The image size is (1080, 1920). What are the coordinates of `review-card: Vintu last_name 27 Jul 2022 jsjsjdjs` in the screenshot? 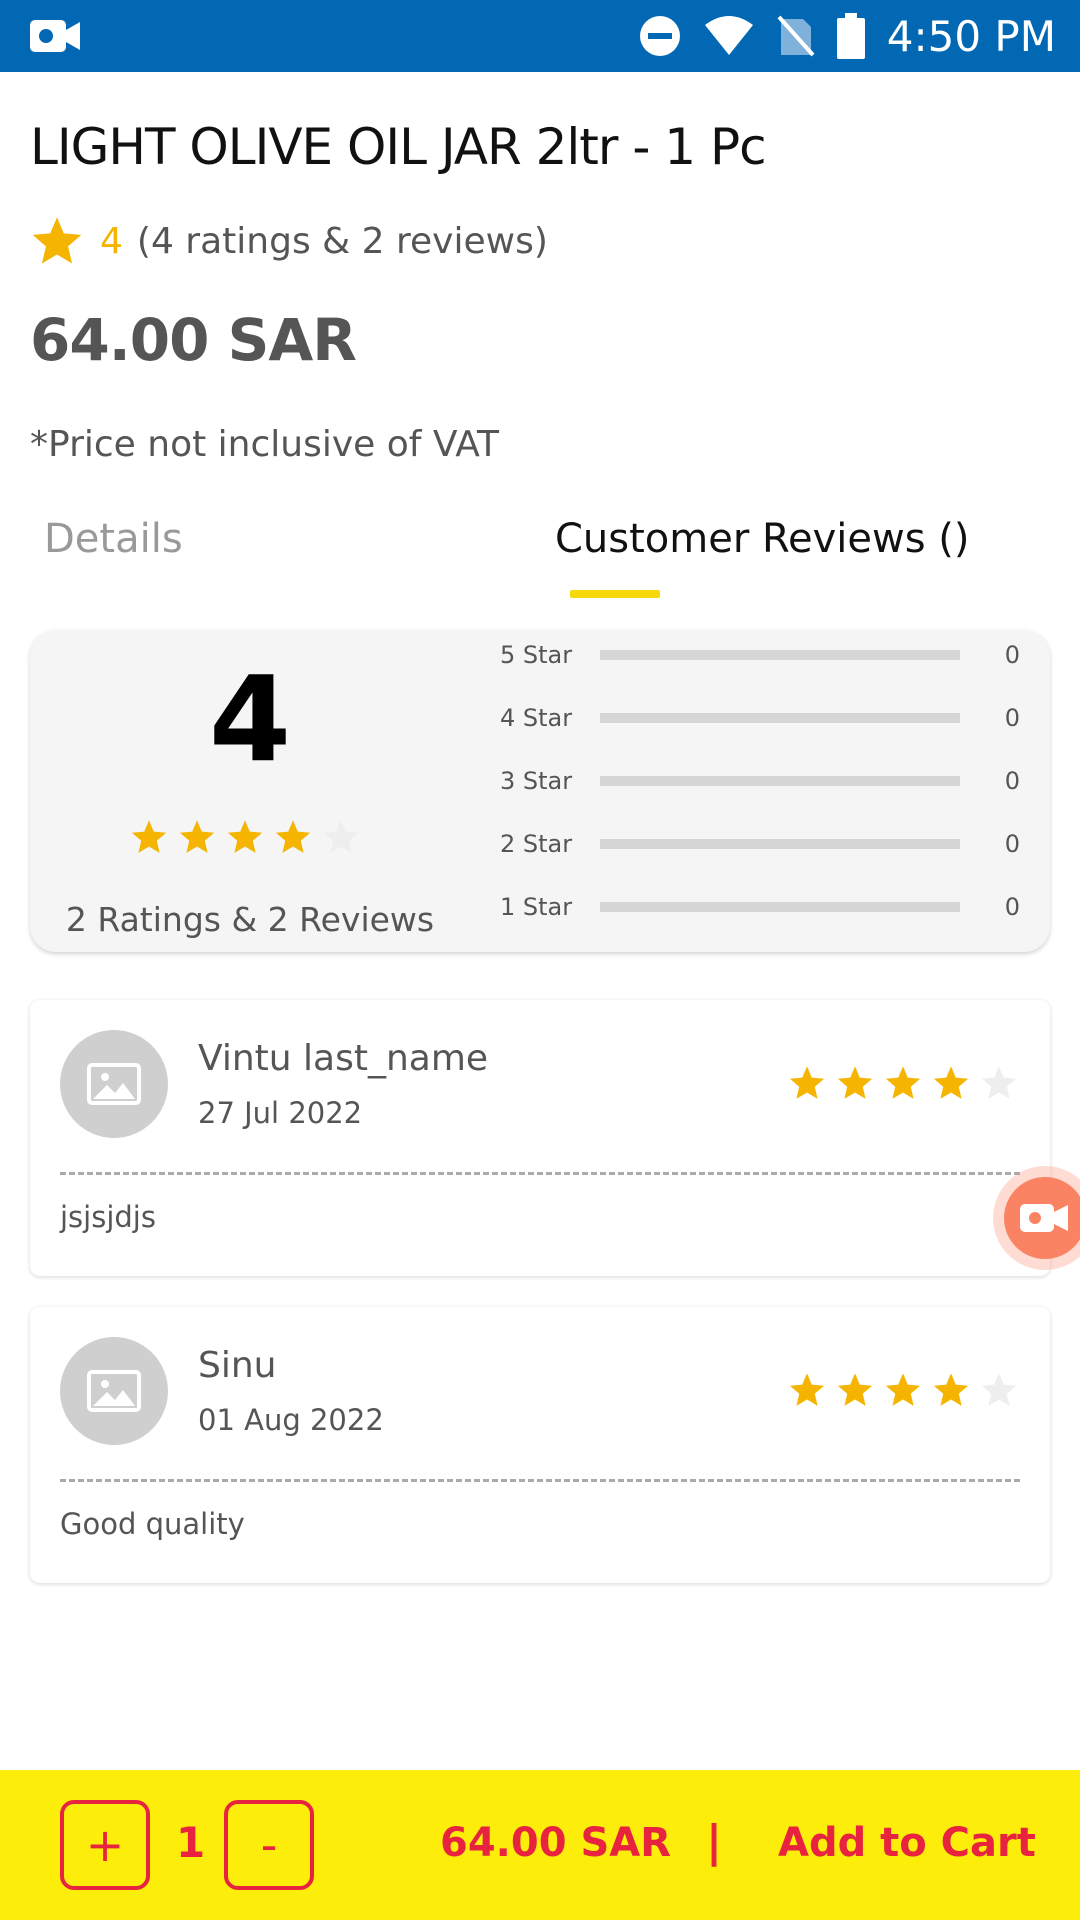 It's located at (540, 1138).